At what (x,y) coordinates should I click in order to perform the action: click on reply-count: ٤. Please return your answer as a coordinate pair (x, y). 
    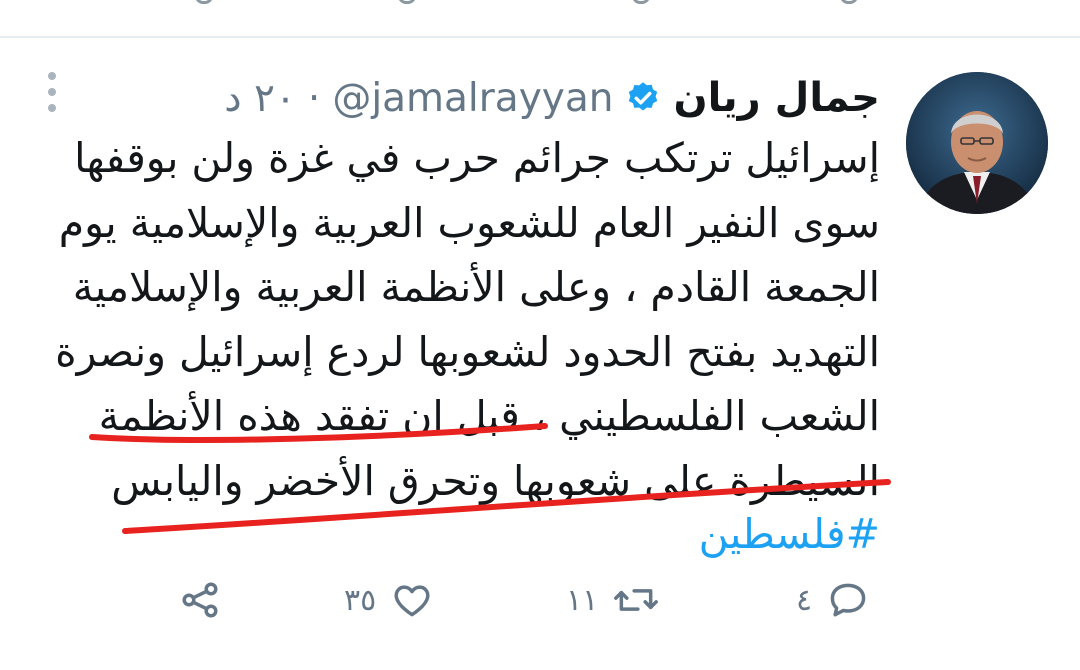
    Looking at the image, I should click on (804, 600).